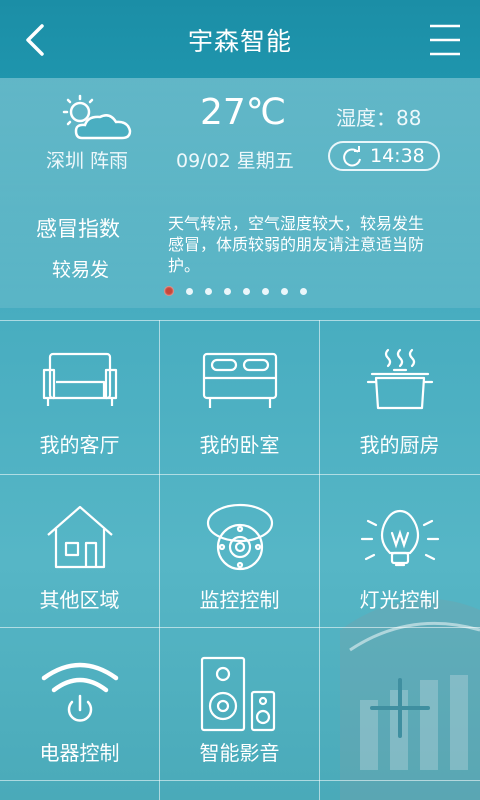 This screenshot has height=800, width=480. What do you see at coordinates (352, 156) in the screenshot?
I see `refresh-icon` at bounding box center [352, 156].